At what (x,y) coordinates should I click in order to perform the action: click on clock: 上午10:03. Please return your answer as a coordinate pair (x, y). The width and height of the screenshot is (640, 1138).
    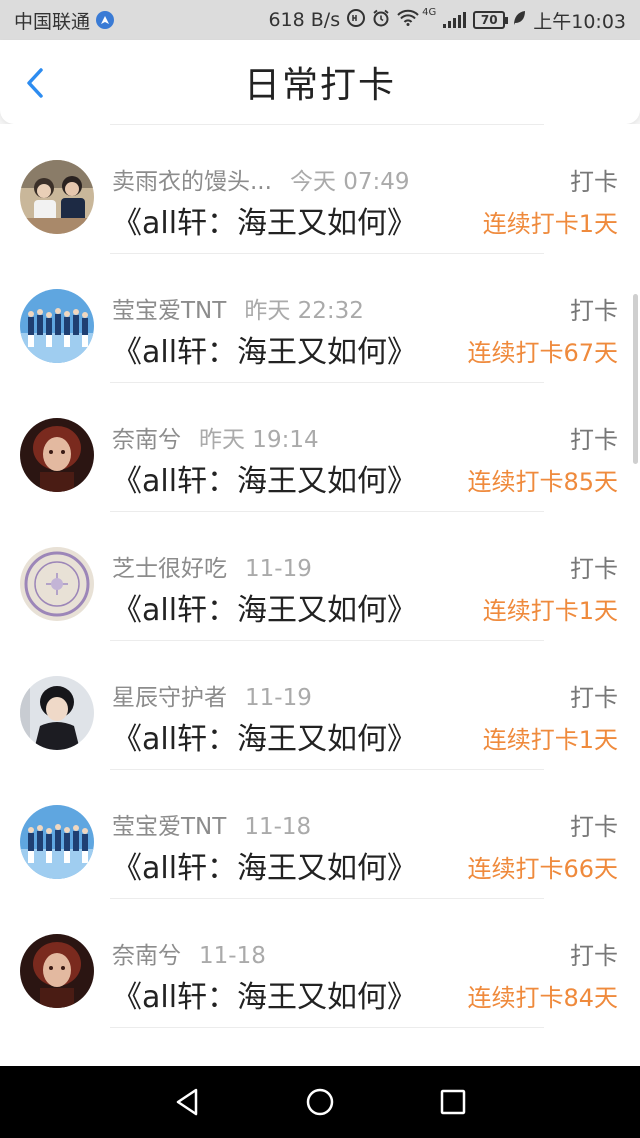
    Looking at the image, I should click on (579, 21).